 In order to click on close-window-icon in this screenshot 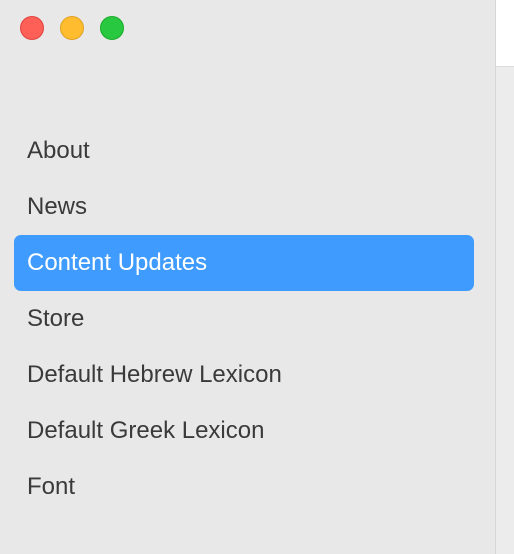, I will do `click(32, 28)`.